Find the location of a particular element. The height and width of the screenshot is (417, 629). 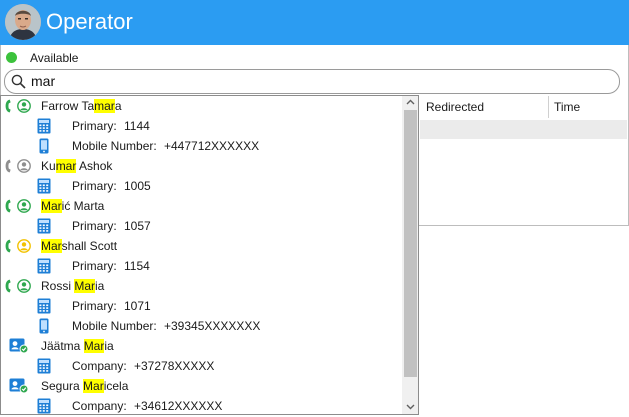

phone-number-value: 1071 is located at coordinates (137, 306).